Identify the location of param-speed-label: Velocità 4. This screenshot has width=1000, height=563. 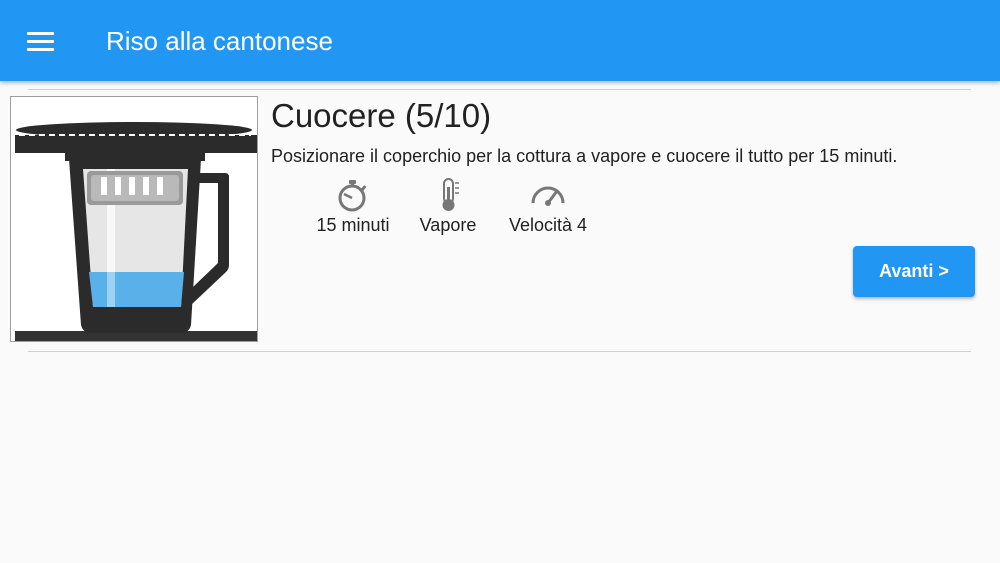
(548, 225).